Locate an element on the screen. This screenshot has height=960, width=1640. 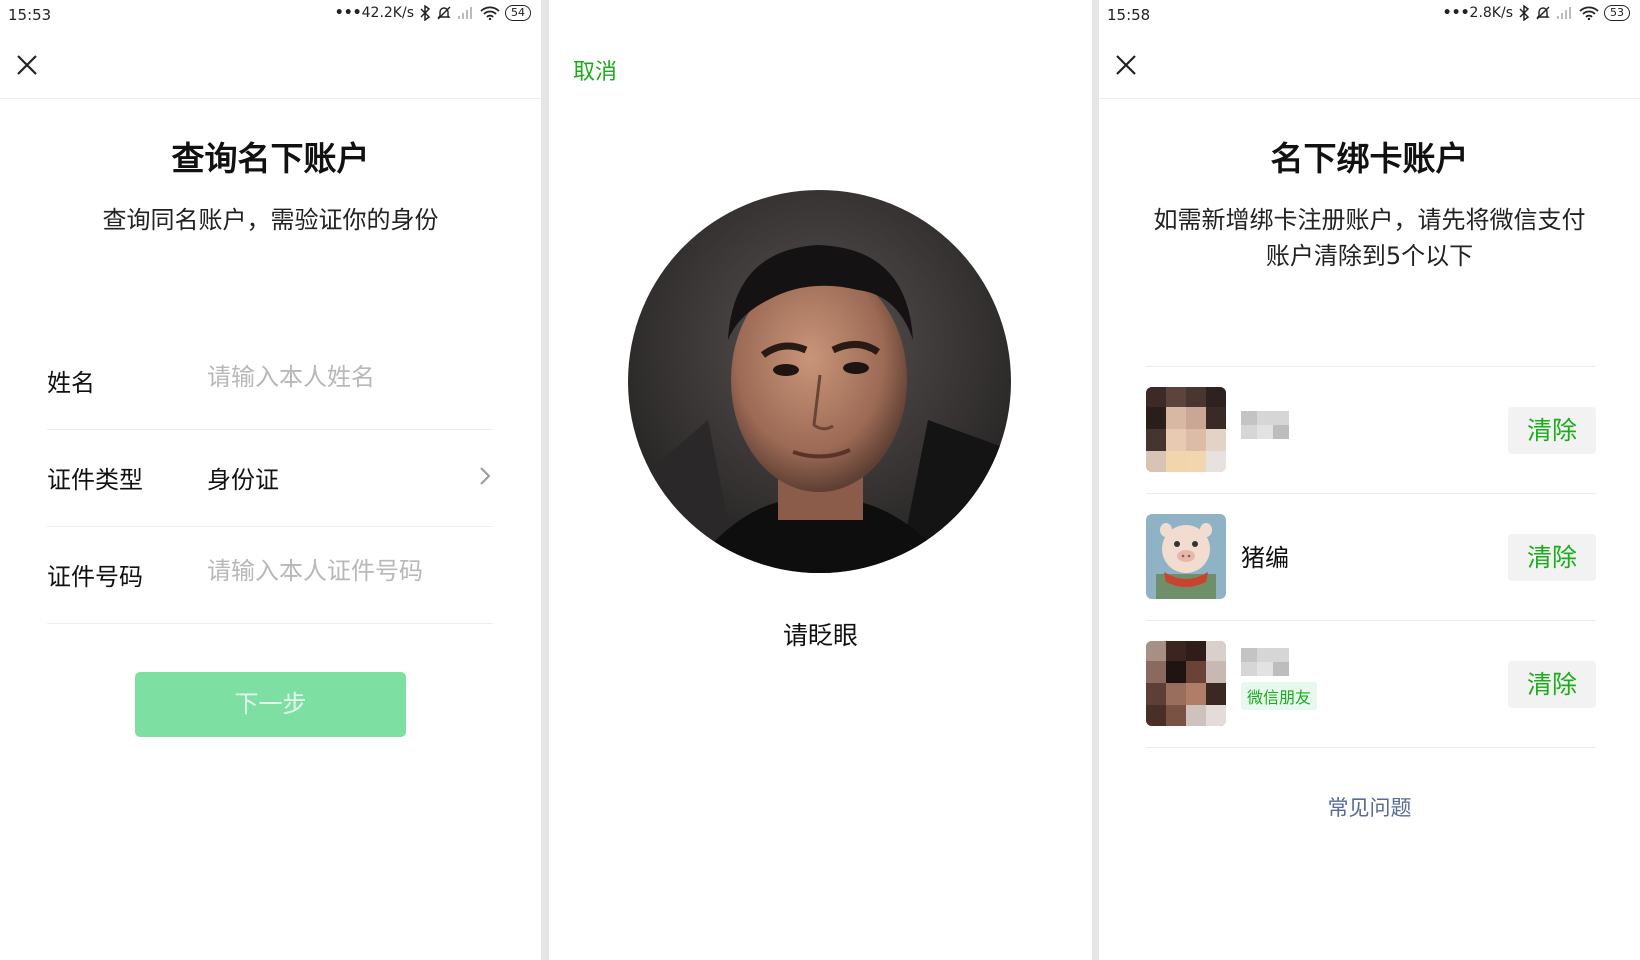
cancel-button: 取消 is located at coordinates (595, 70).